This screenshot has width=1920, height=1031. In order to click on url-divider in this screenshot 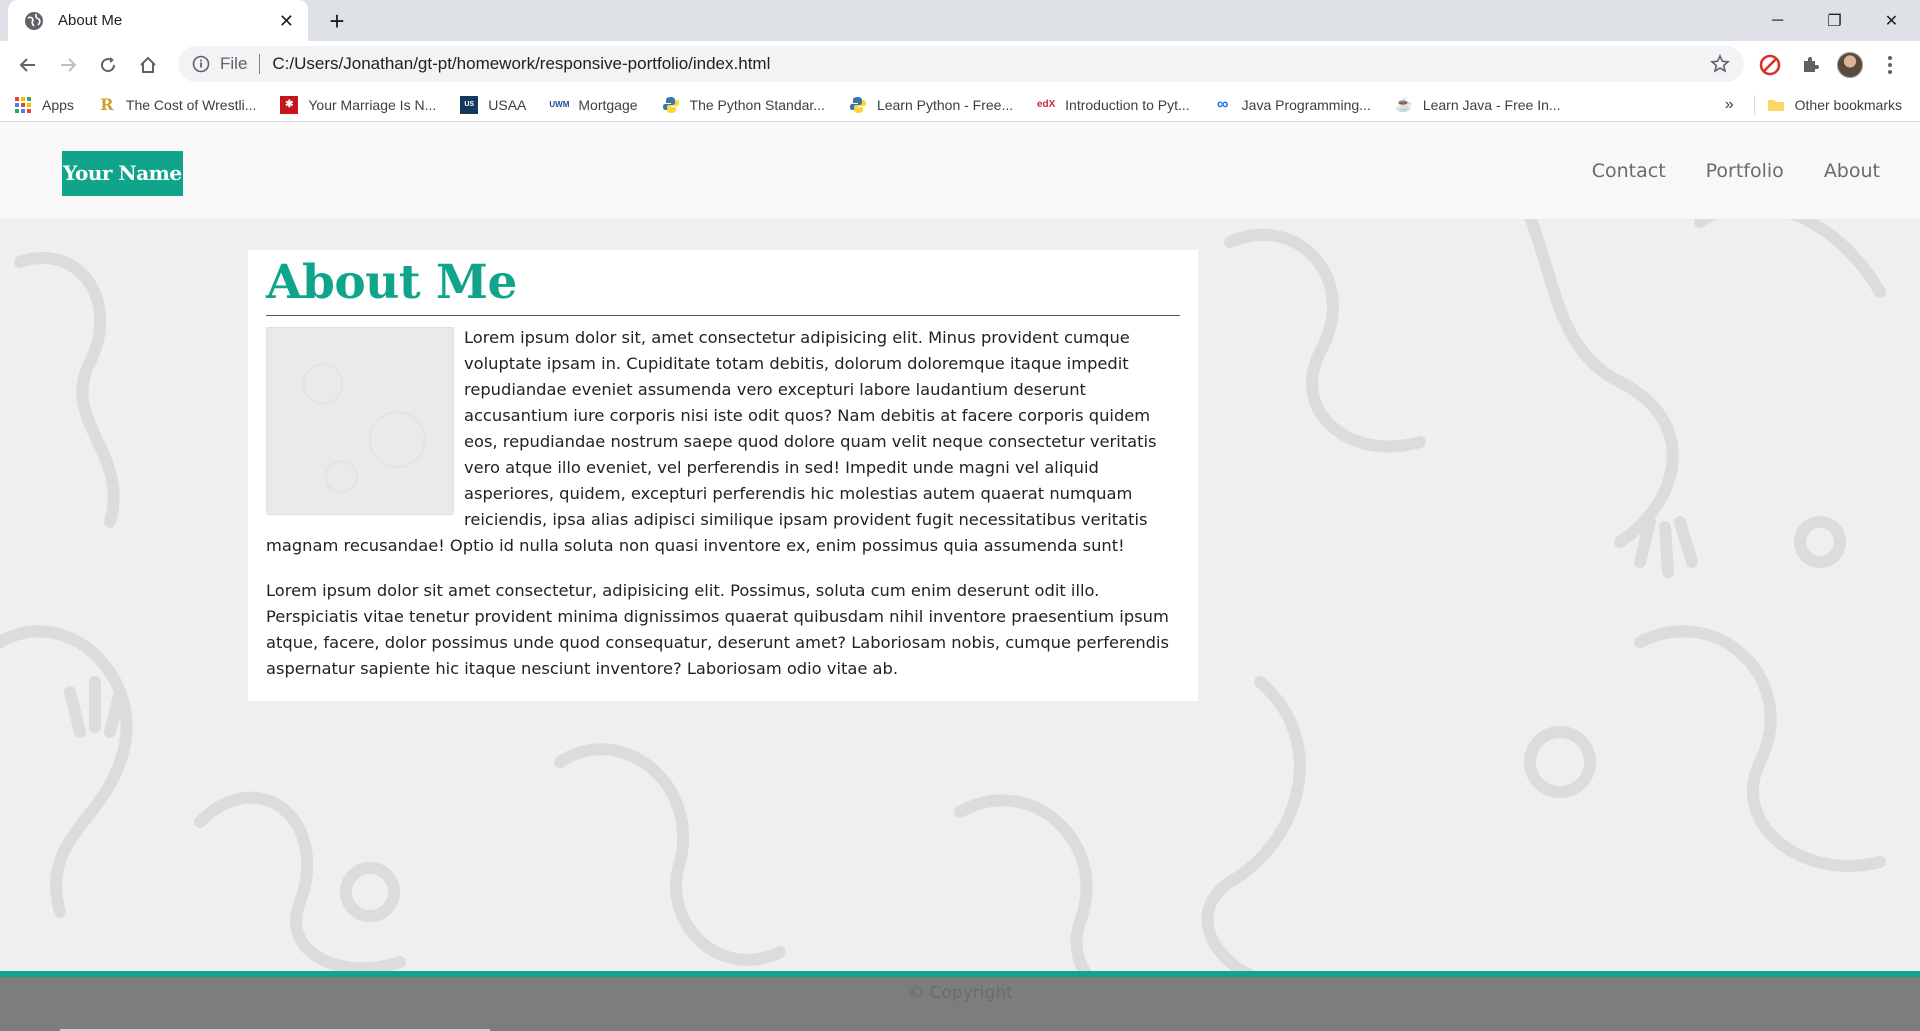, I will do `click(260, 64)`.